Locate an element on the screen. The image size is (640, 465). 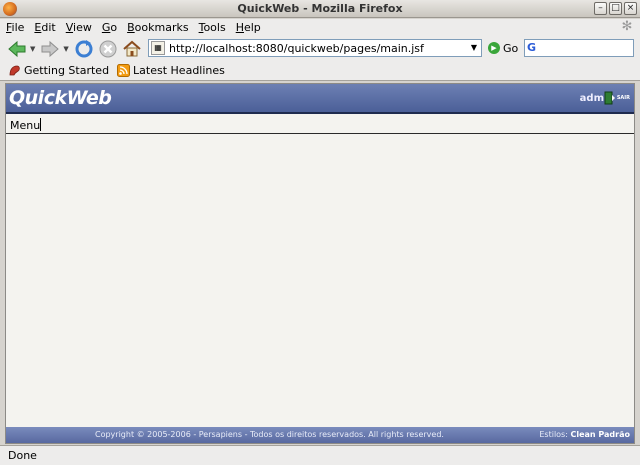
forward-icon is located at coordinates (50, 48).